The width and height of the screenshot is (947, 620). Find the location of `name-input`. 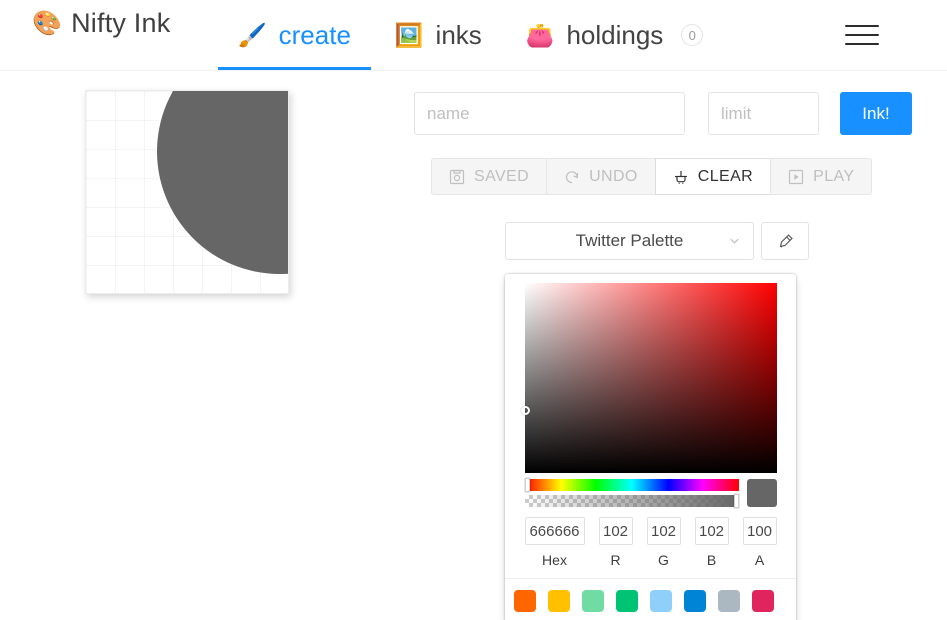

name-input is located at coordinates (549, 113).